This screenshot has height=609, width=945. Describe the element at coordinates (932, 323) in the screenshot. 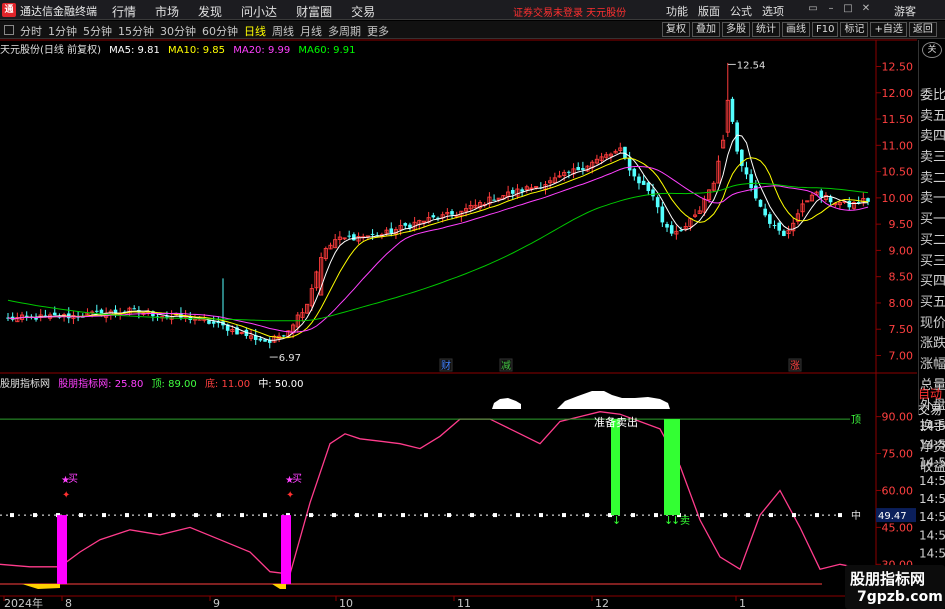

I see `order-panel-label: 现价` at that location.